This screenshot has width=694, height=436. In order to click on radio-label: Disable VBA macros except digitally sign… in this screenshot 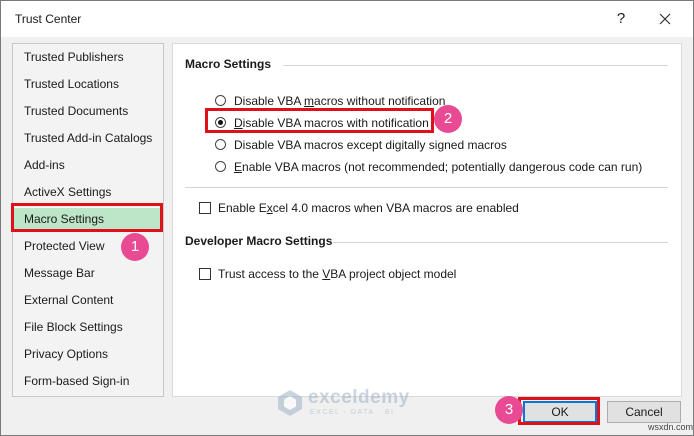, I will do `click(370, 145)`.